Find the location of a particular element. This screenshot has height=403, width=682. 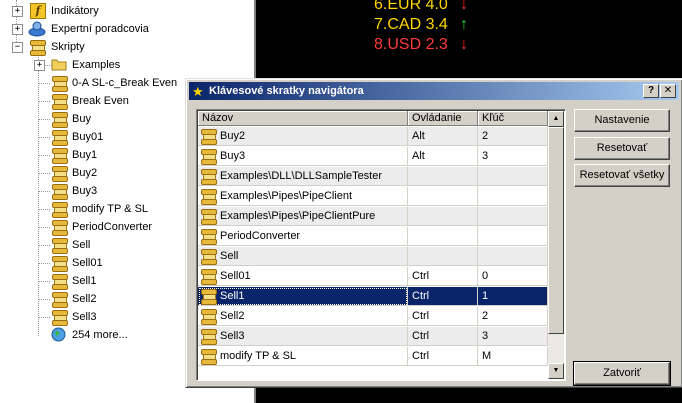

column-header-control: Ovládanie is located at coordinates (443, 118).